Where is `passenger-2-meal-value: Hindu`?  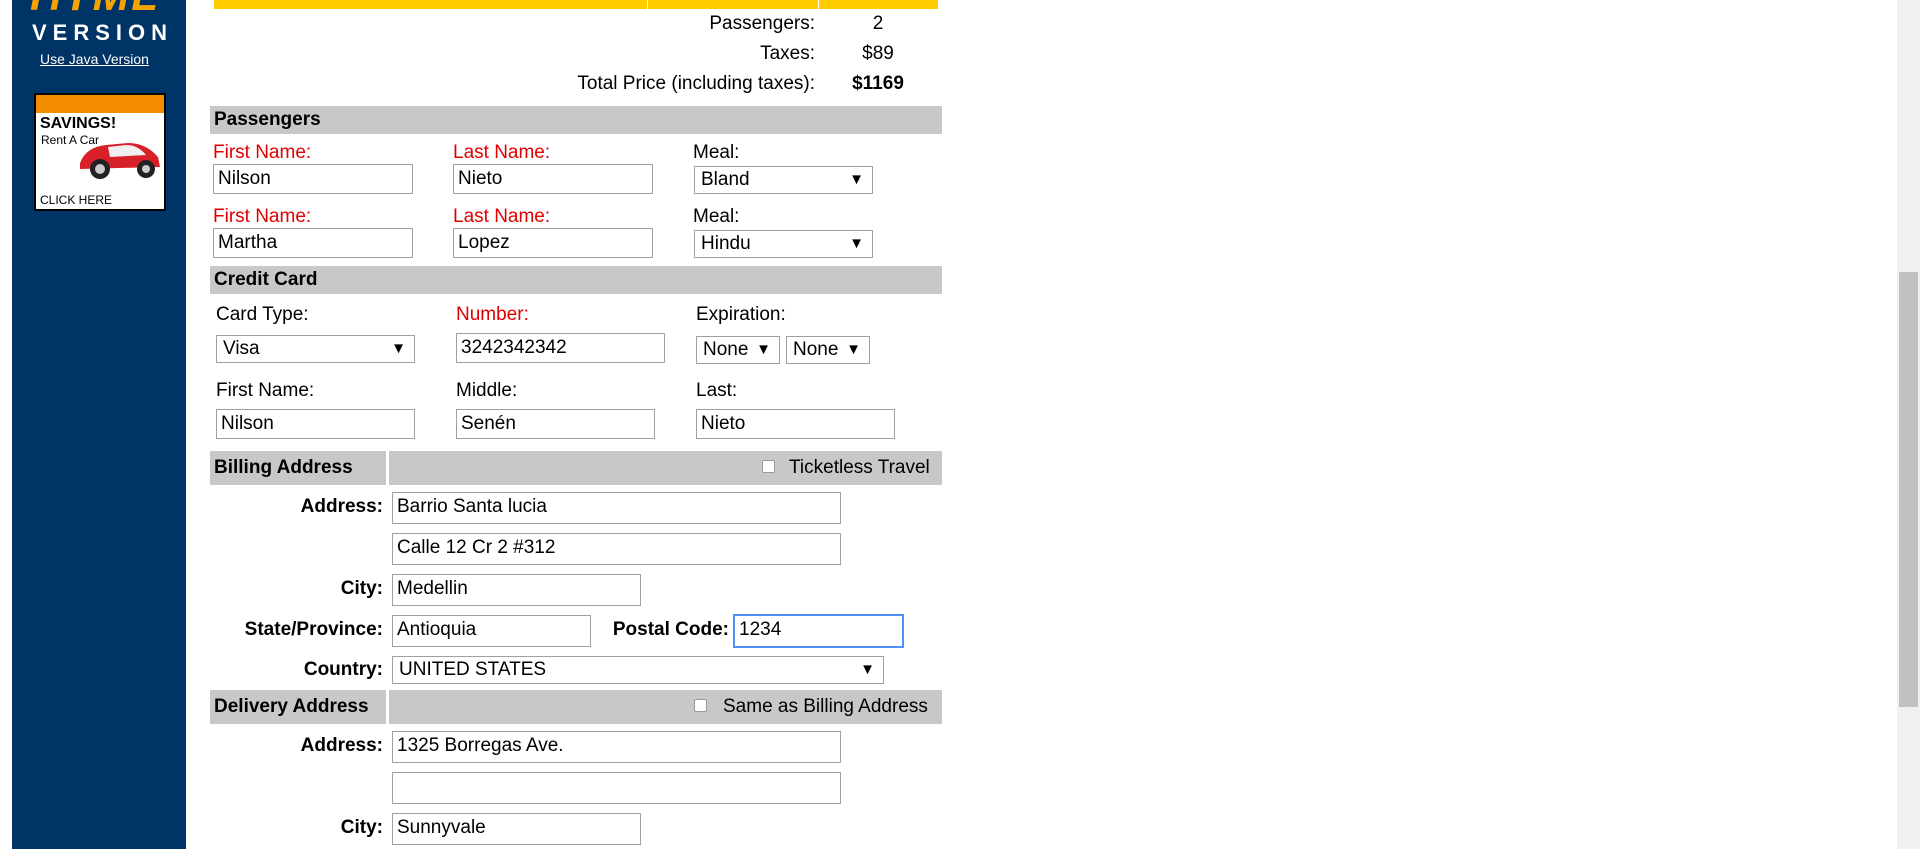
passenger-2-meal-value: Hindu is located at coordinates (726, 243).